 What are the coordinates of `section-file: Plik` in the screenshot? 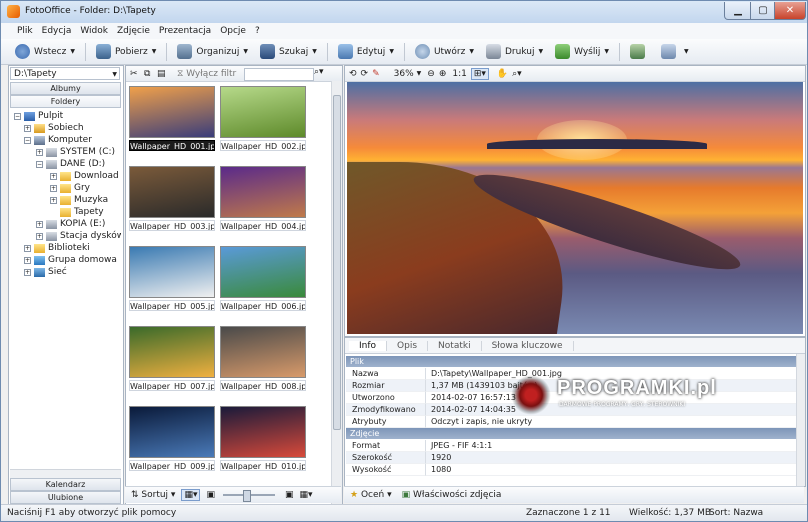 It's located at (571, 361).